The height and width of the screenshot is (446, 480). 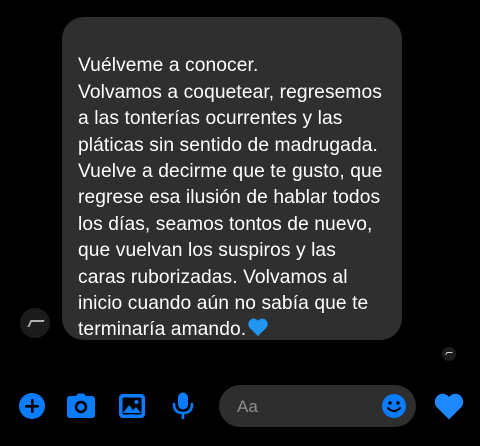 I want to click on message-input, so click(x=307, y=407).